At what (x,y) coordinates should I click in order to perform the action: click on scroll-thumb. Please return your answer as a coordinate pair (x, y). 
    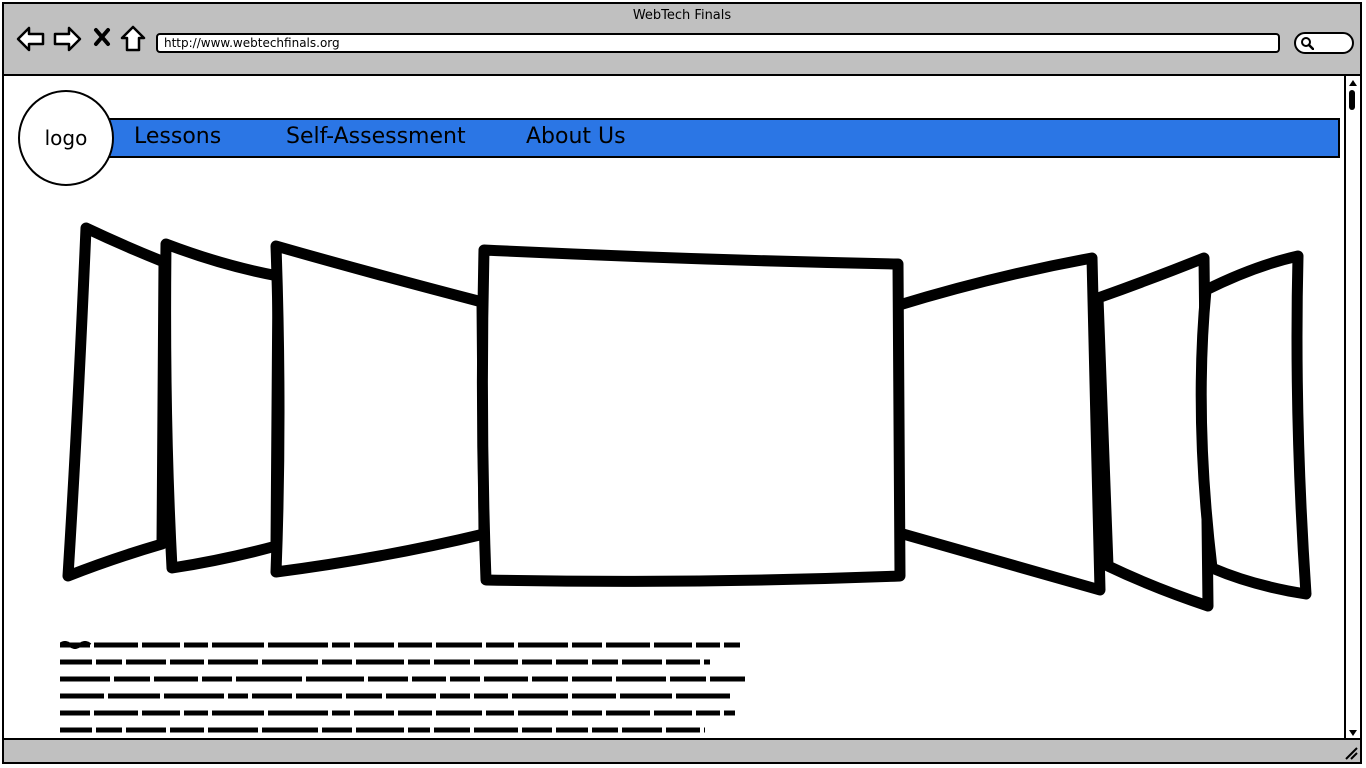
    Looking at the image, I should click on (1352, 100).